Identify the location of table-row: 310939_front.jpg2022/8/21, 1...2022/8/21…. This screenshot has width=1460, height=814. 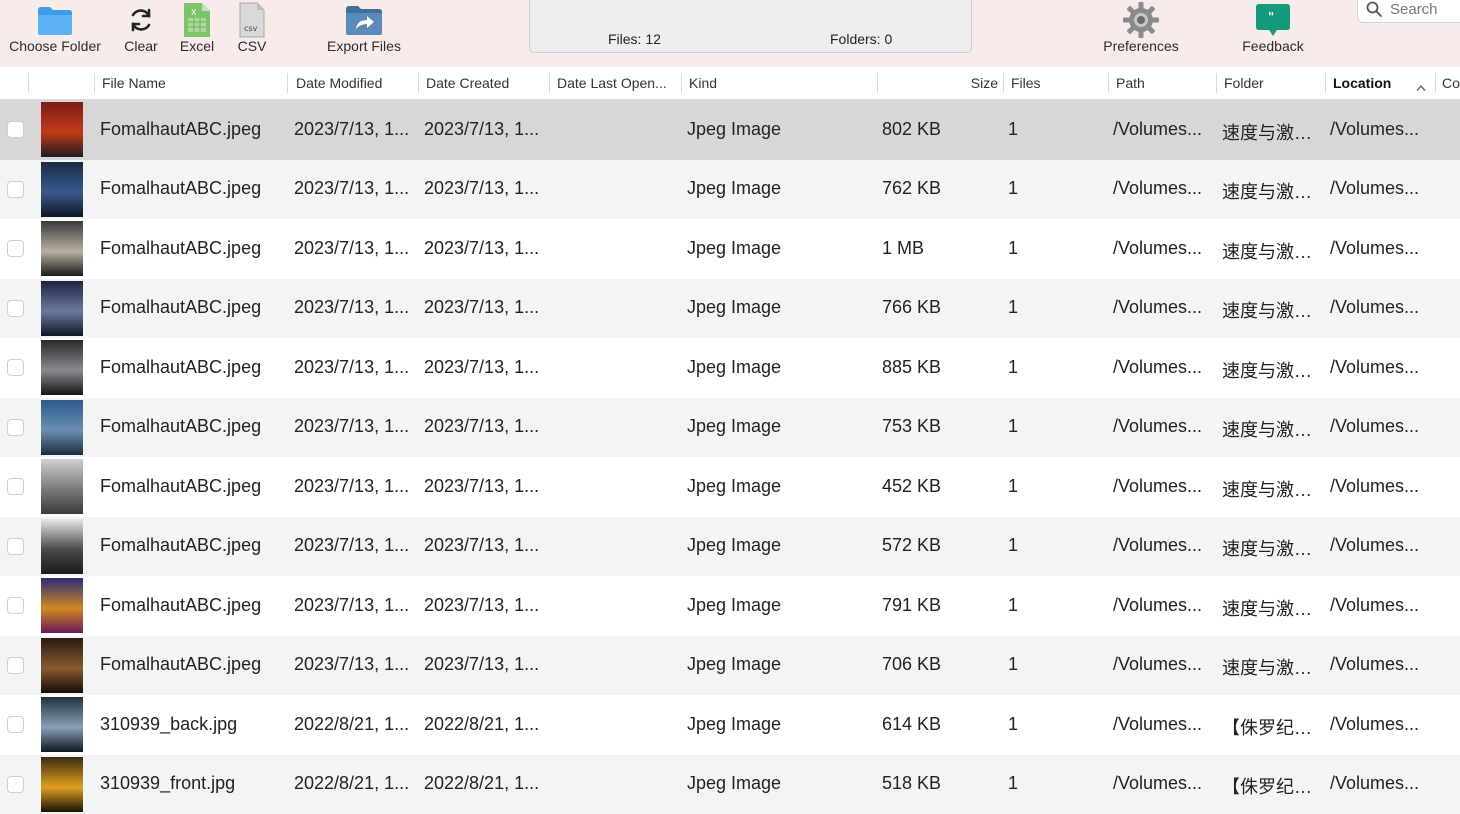
(730, 784).